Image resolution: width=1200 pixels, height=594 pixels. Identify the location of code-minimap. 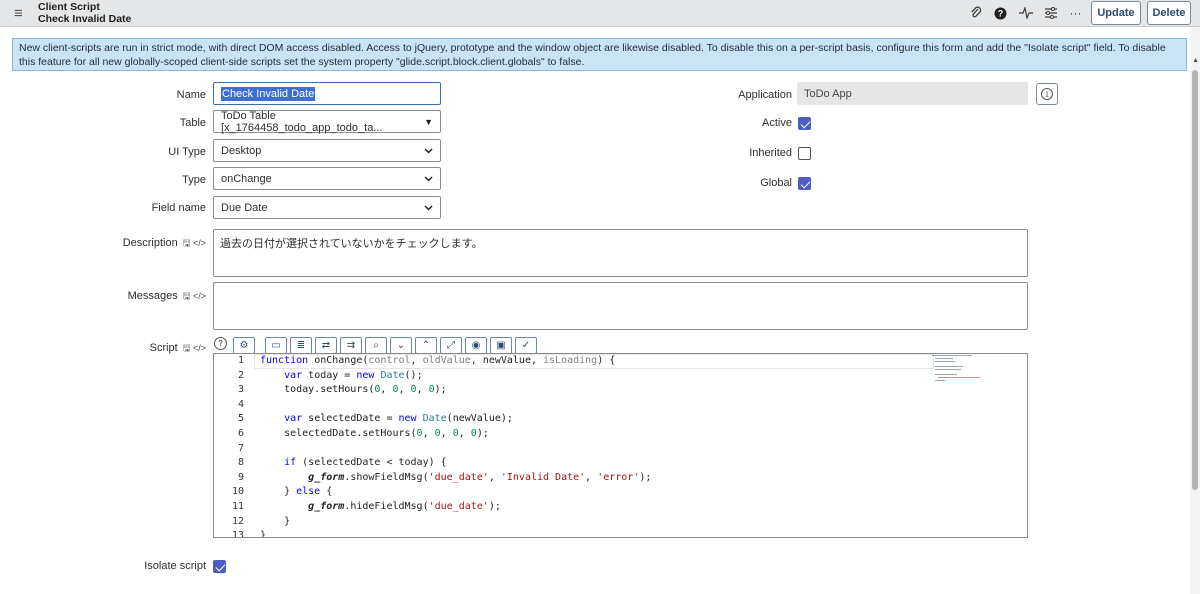
(959, 369).